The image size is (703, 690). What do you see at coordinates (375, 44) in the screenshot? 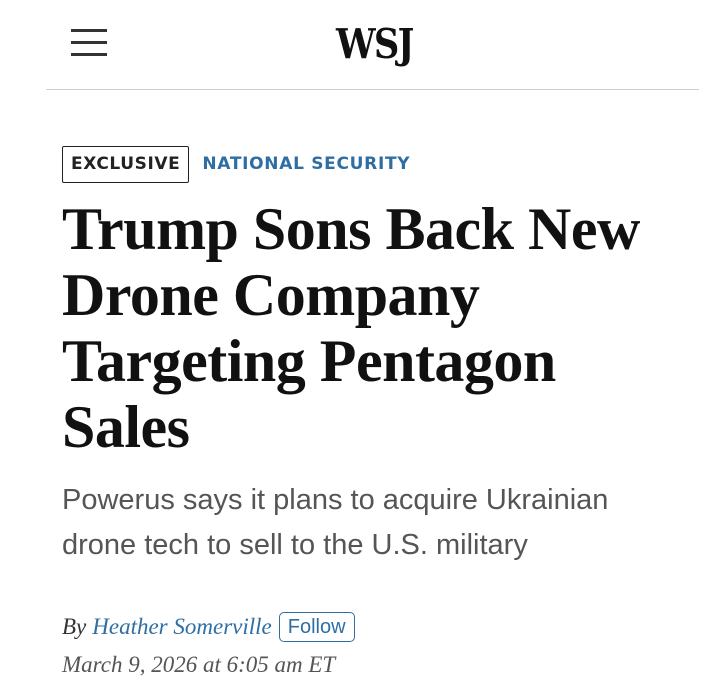
I see `wsj-logo: WSJ` at bounding box center [375, 44].